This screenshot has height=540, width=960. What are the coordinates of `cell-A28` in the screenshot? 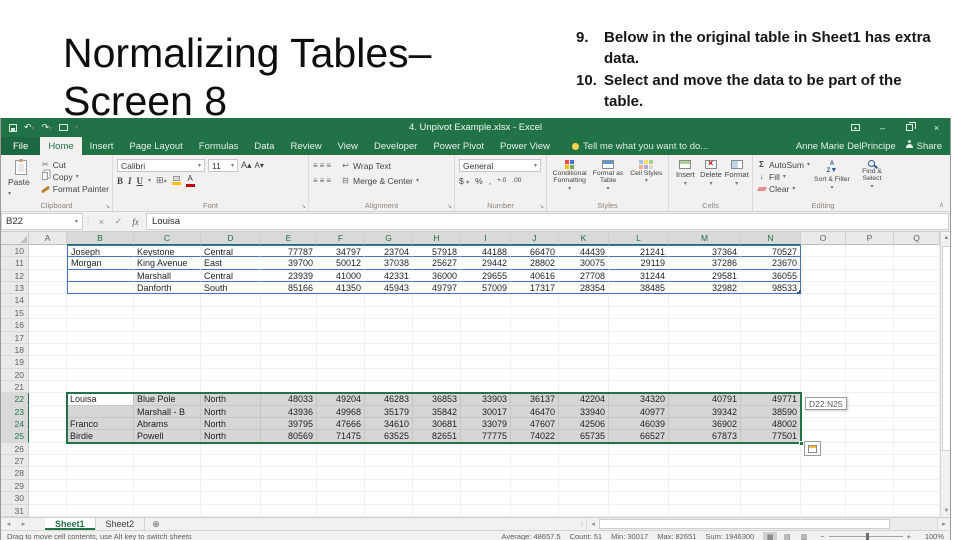 It's located at (48, 473).